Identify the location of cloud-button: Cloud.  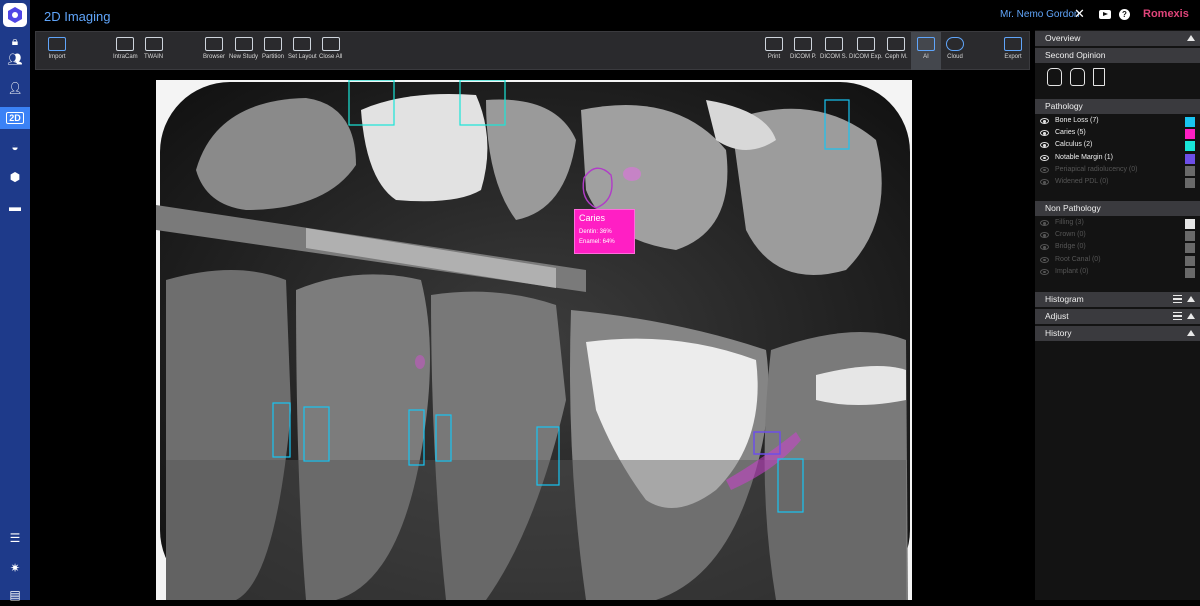
(955, 51).